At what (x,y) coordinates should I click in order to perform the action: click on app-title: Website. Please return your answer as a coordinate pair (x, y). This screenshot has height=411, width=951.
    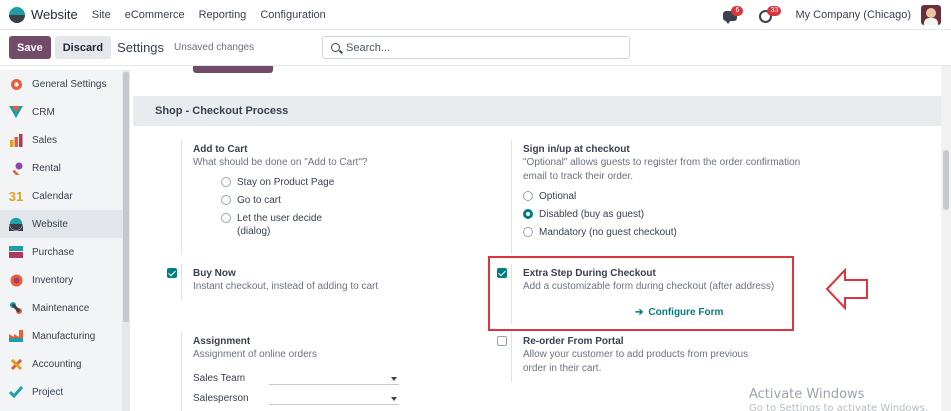
    Looking at the image, I should click on (54, 14).